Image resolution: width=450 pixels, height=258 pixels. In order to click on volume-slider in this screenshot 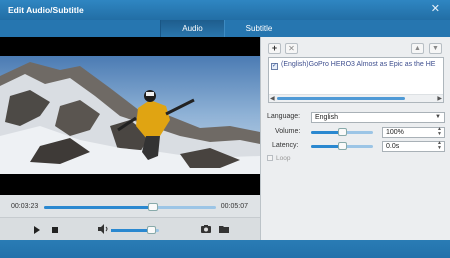, I will do `click(135, 230)`.